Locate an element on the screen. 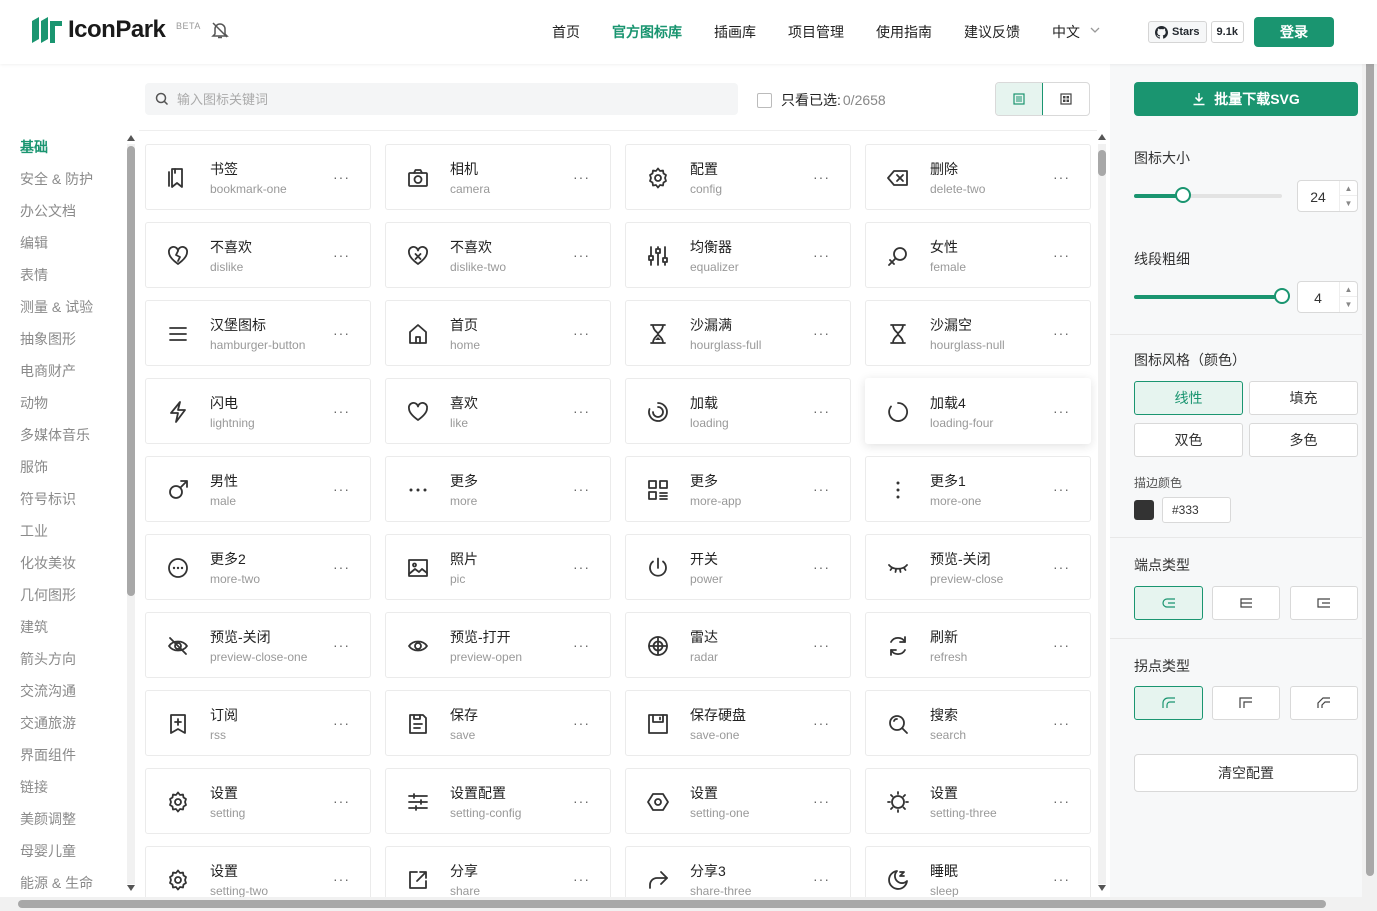  category-item: 编辑 is located at coordinates (34, 243).